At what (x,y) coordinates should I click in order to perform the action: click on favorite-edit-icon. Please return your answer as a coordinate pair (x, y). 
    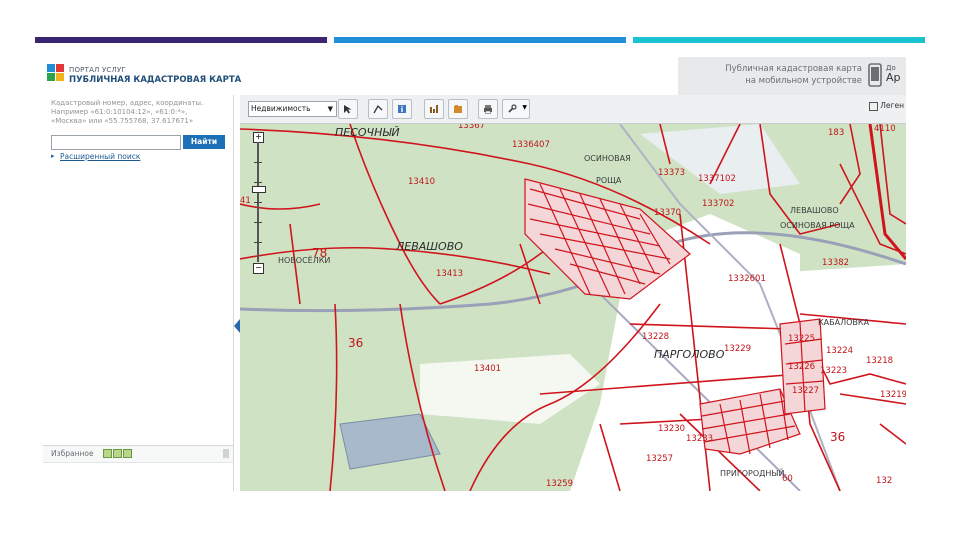
    Looking at the image, I should click on (117, 453).